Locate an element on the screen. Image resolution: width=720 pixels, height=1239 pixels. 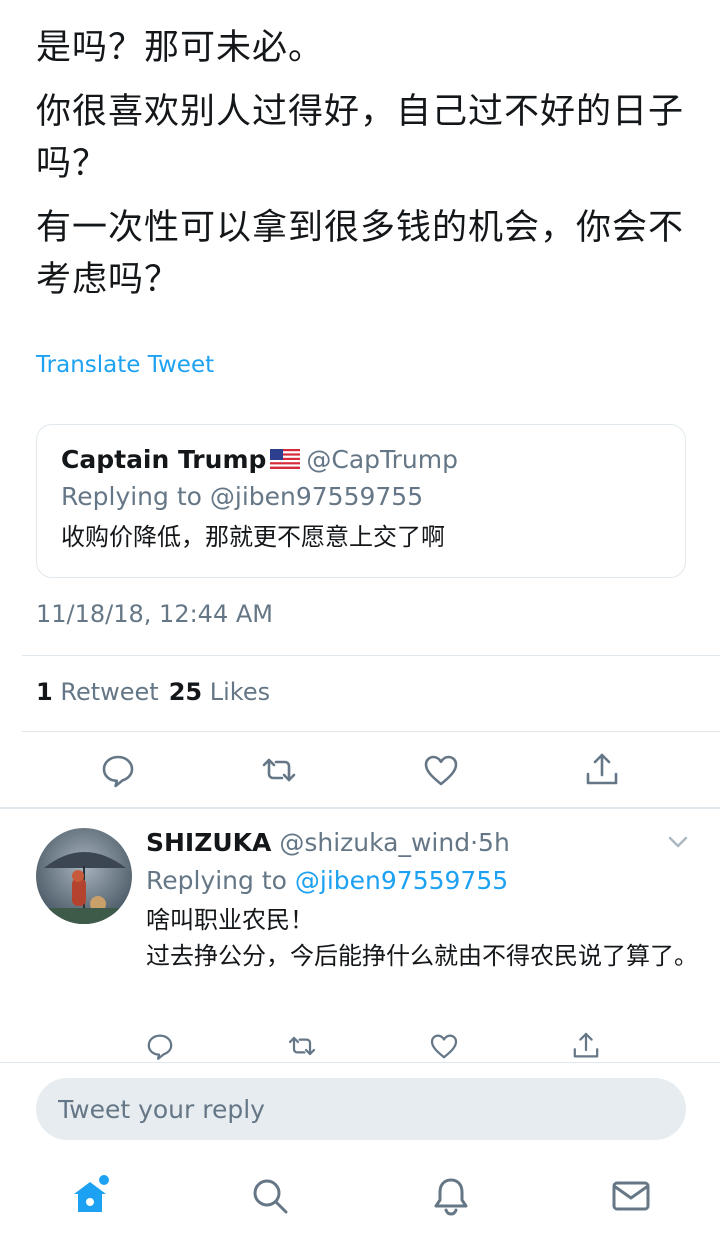
quoted-author-name: Captain Trump is located at coordinates (164, 459).